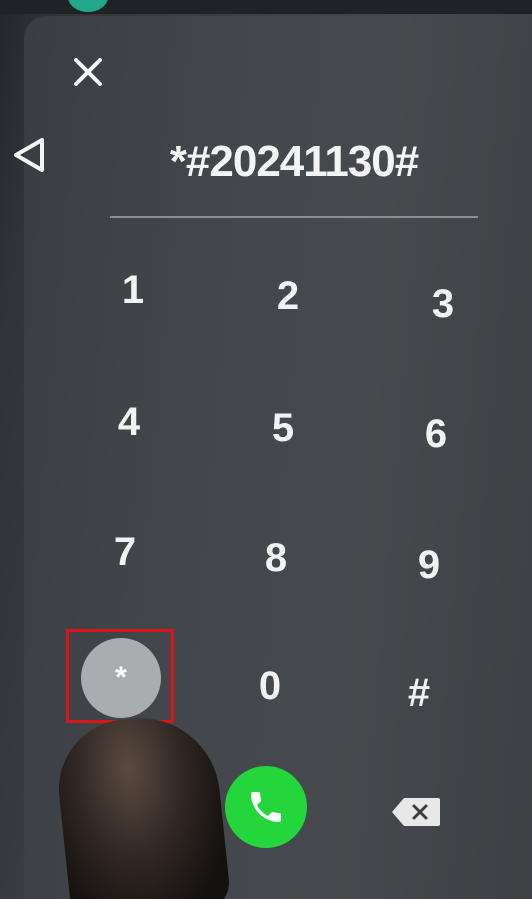  What do you see at coordinates (443, 304) in the screenshot?
I see `key-3: 3` at bounding box center [443, 304].